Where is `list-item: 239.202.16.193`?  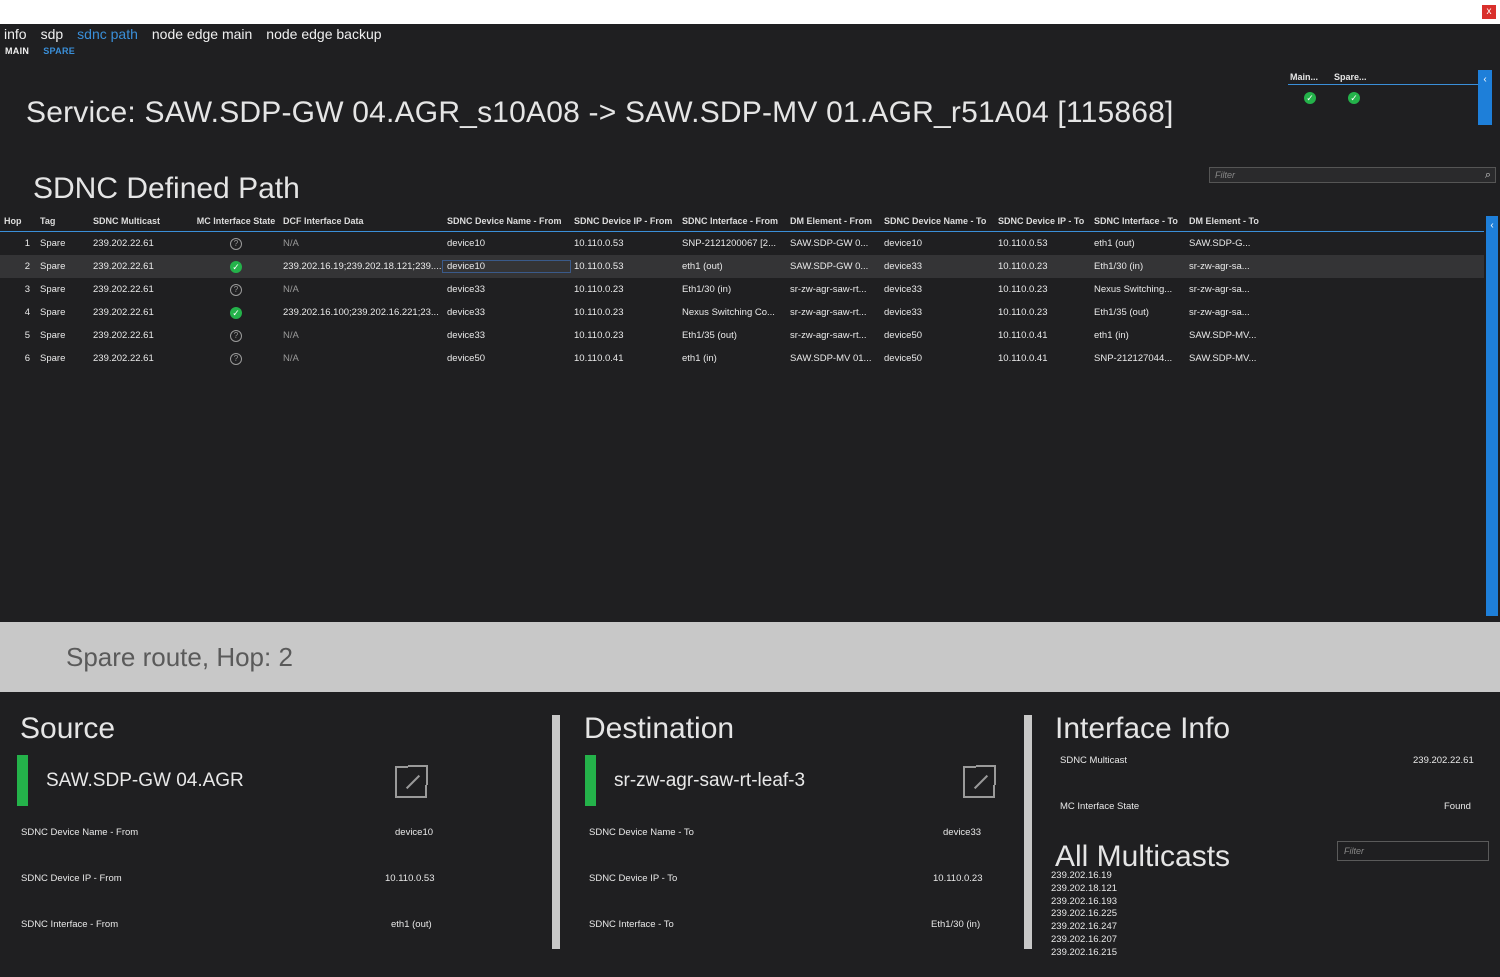
list-item: 239.202.16.193 is located at coordinates (1084, 902).